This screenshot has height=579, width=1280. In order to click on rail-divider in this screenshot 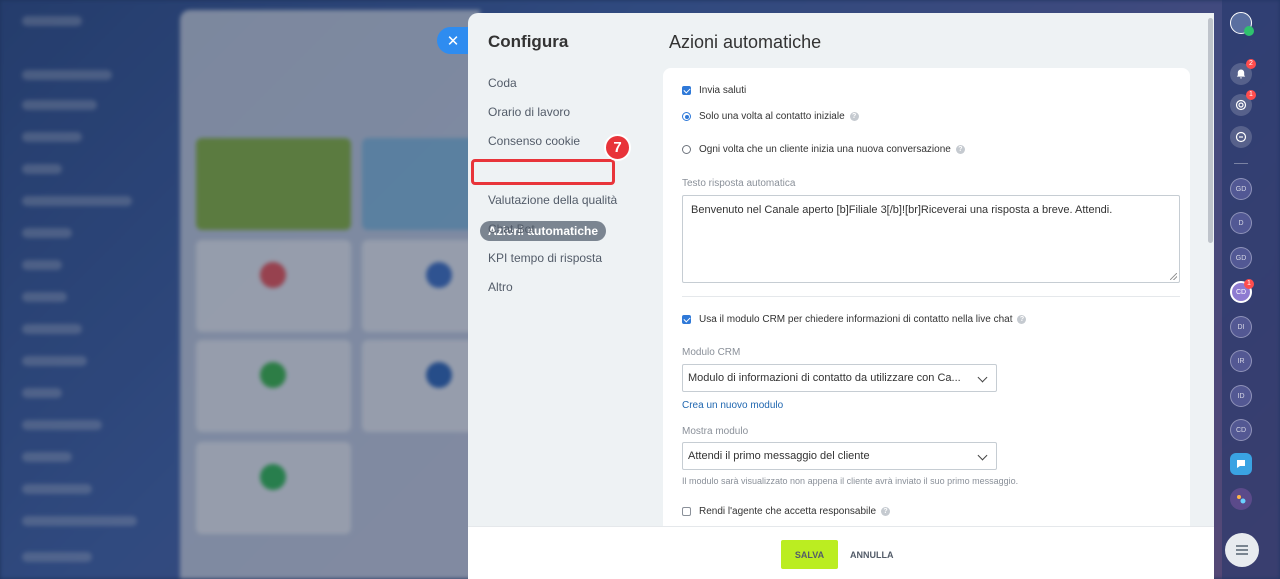, I will do `click(1241, 163)`.